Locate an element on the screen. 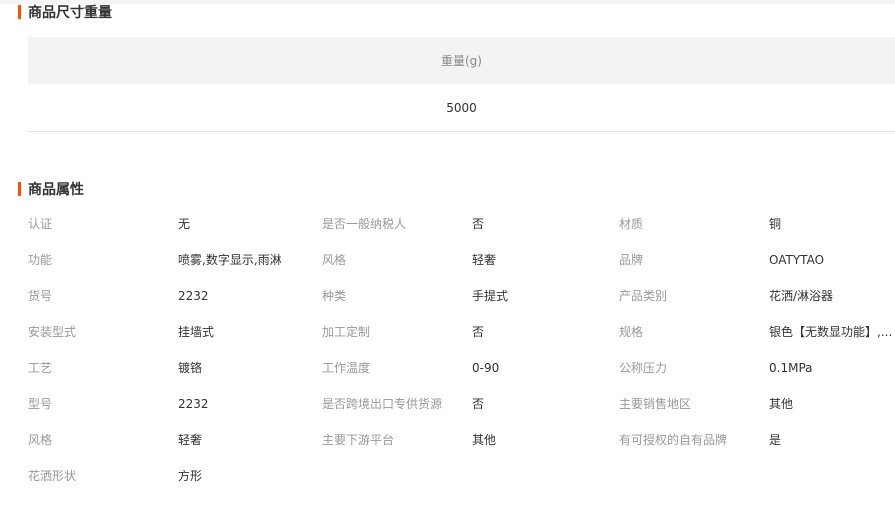  attribute-value: 方形 is located at coordinates (190, 476).